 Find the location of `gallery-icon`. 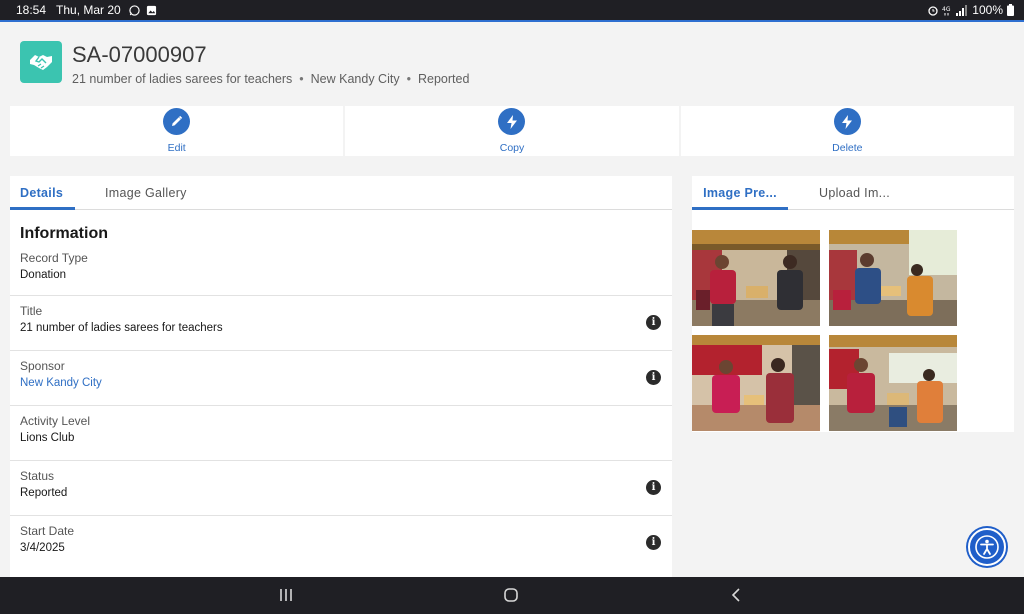

gallery-icon is located at coordinates (151, 10).